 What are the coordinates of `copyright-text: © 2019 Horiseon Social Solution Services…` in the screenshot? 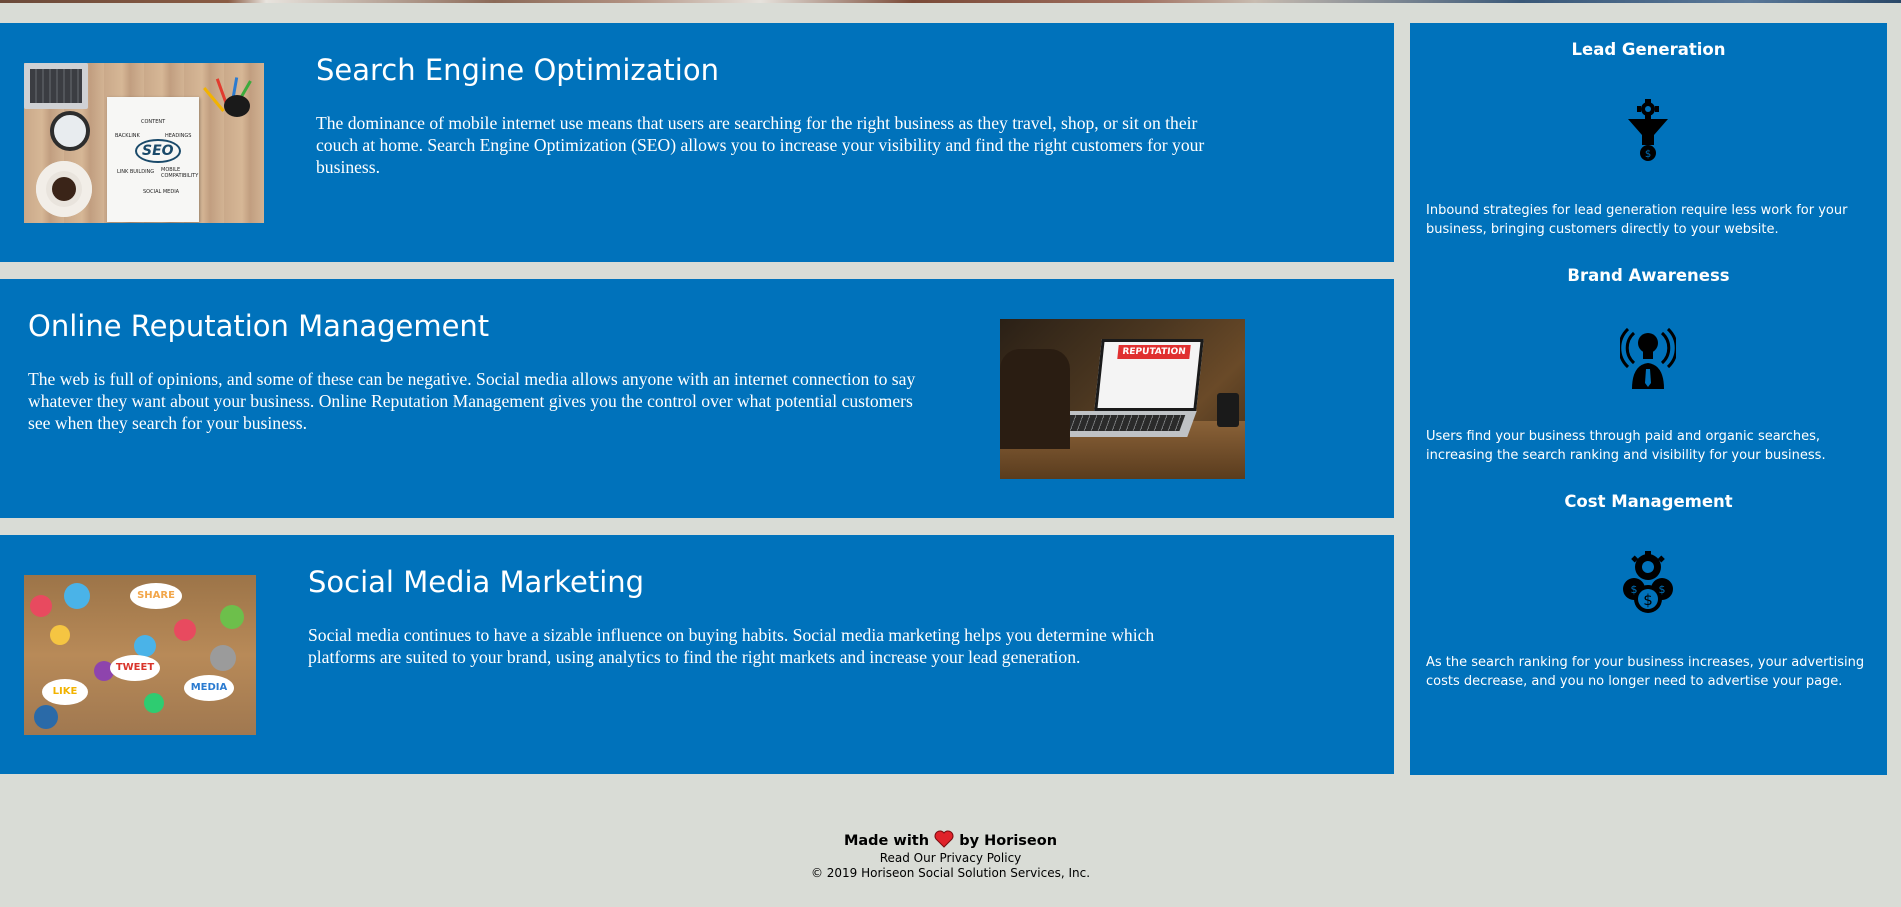 It's located at (950, 873).